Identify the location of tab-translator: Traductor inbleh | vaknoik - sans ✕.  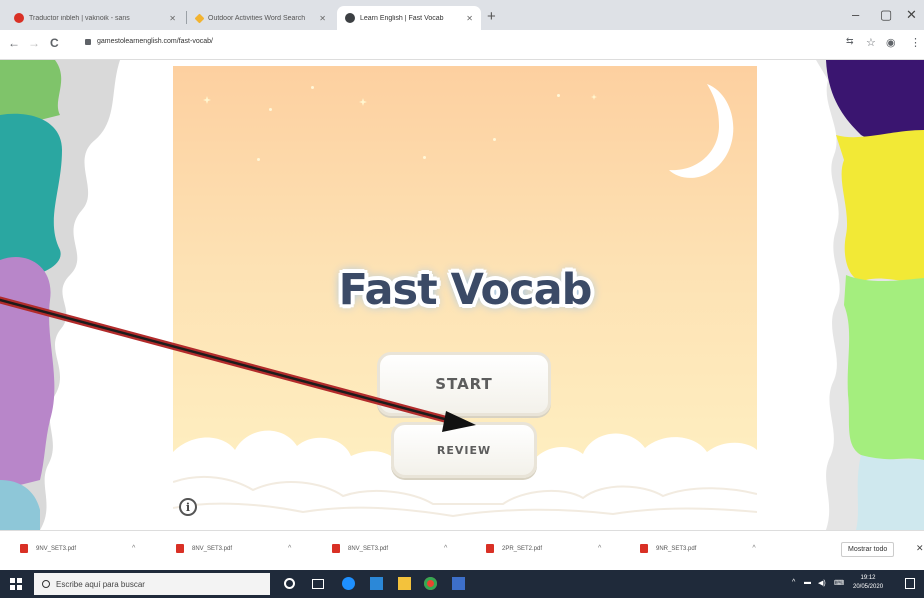
(95, 18).